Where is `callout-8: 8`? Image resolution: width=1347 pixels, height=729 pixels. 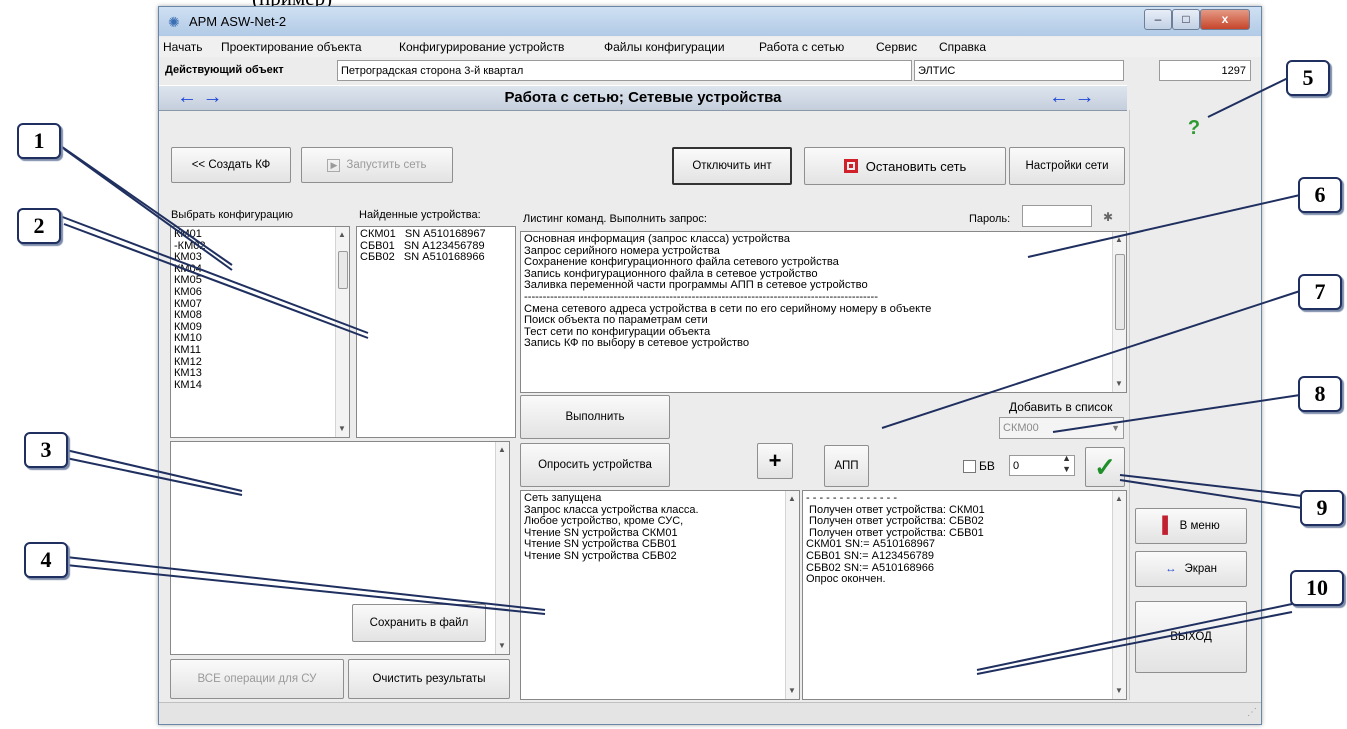 callout-8: 8 is located at coordinates (1320, 394).